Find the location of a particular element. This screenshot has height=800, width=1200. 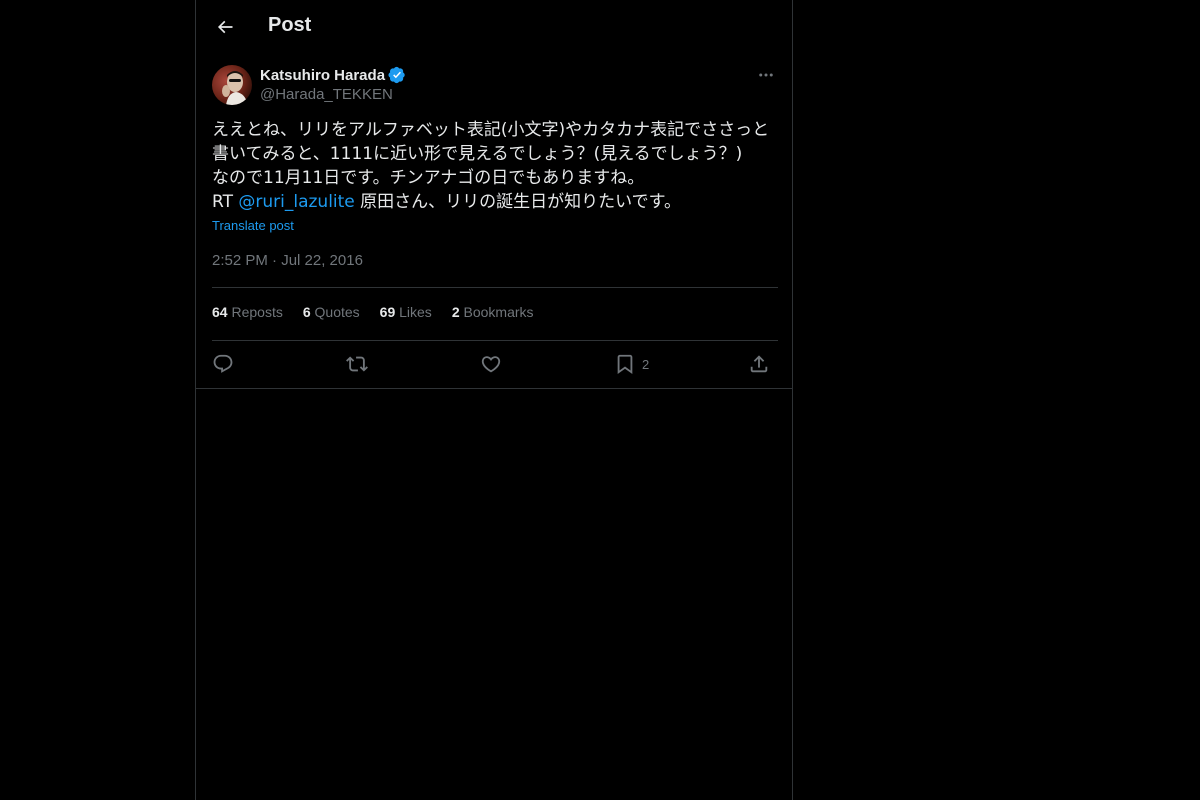

post-author: Katsuhiro Harada @Harada_TEKKEN is located at coordinates (495, 85).